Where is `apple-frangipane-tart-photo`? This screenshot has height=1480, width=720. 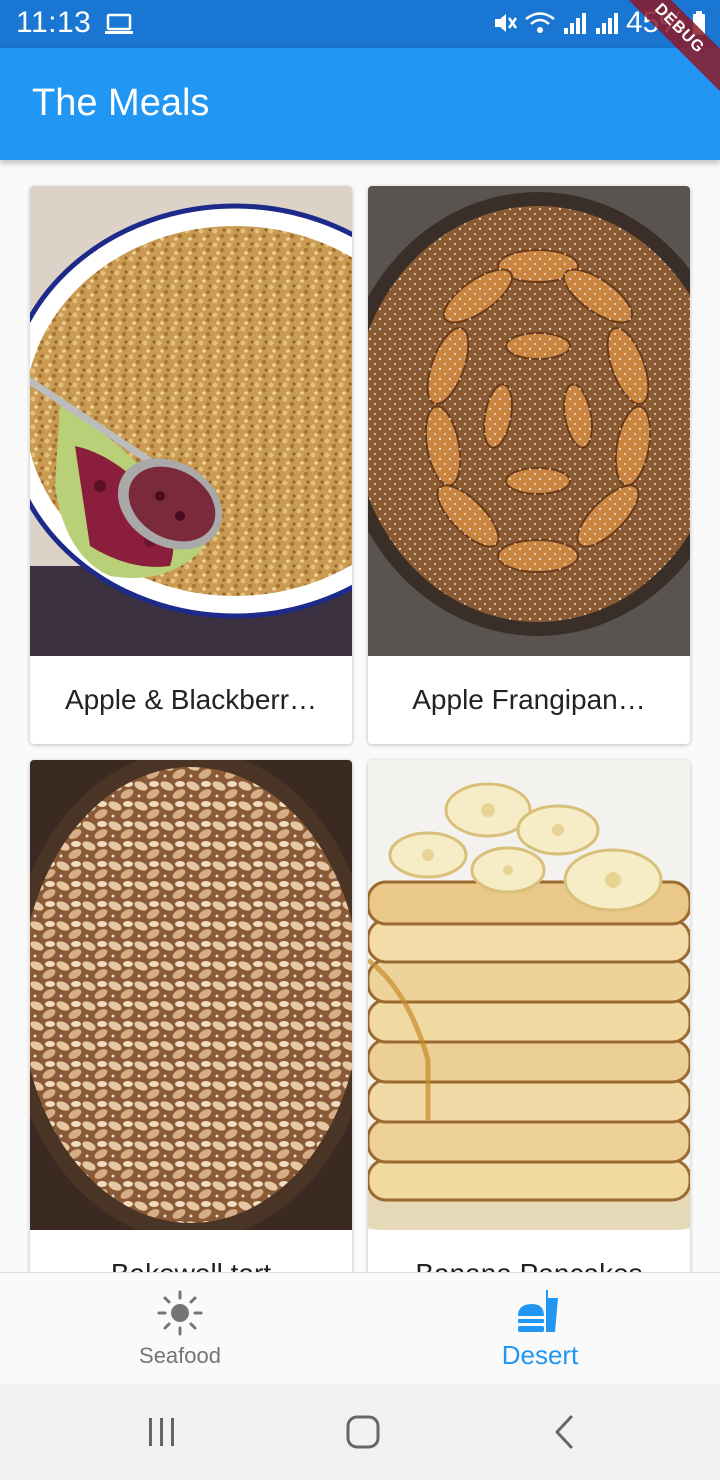 apple-frangipane-tart-photo is located at coordinates (529, 421).